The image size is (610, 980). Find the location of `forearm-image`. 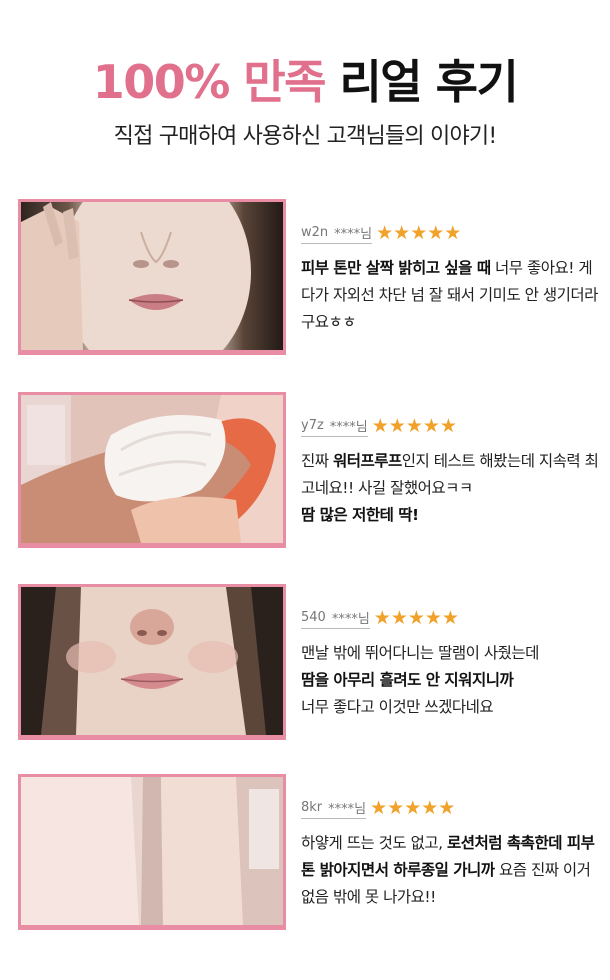

forearm-image is located at coordinates (152, 851).